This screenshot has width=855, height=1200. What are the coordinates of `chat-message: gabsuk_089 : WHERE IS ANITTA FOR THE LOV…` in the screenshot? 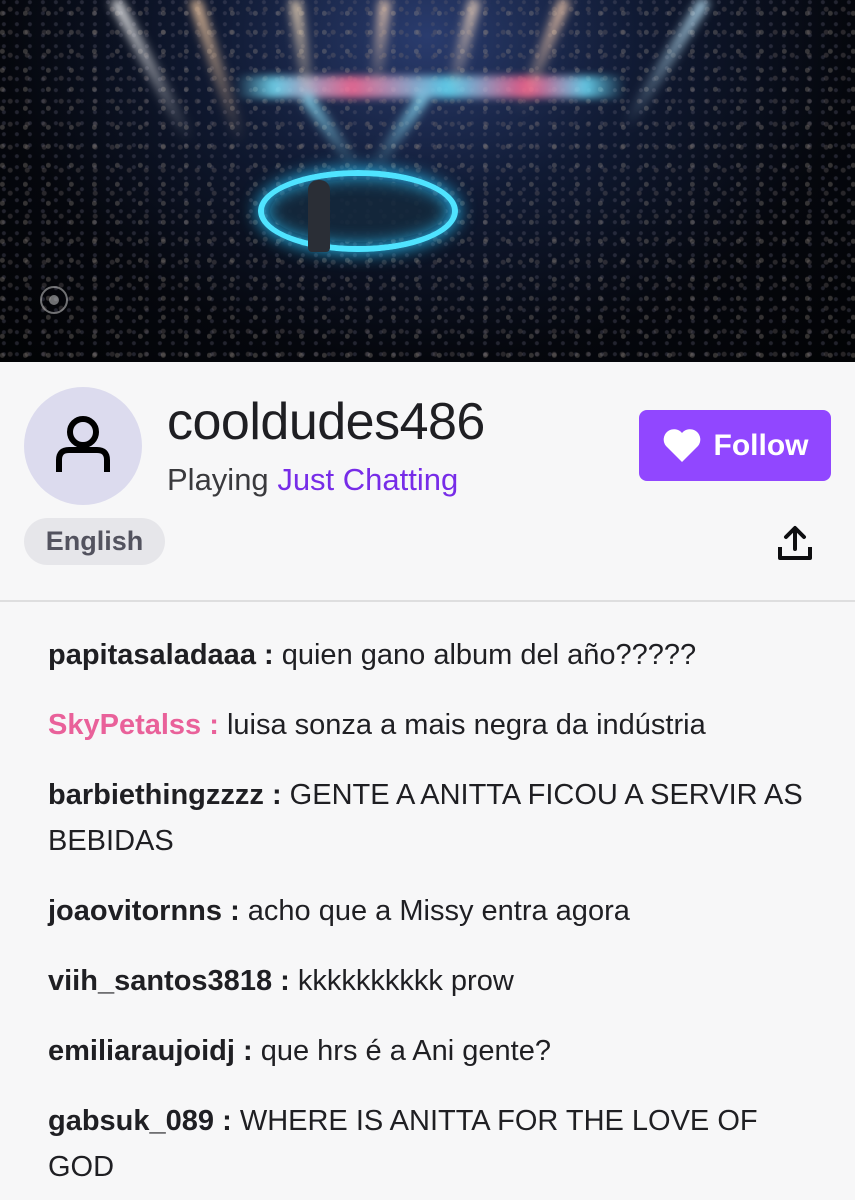 It's located at (403, 1144).